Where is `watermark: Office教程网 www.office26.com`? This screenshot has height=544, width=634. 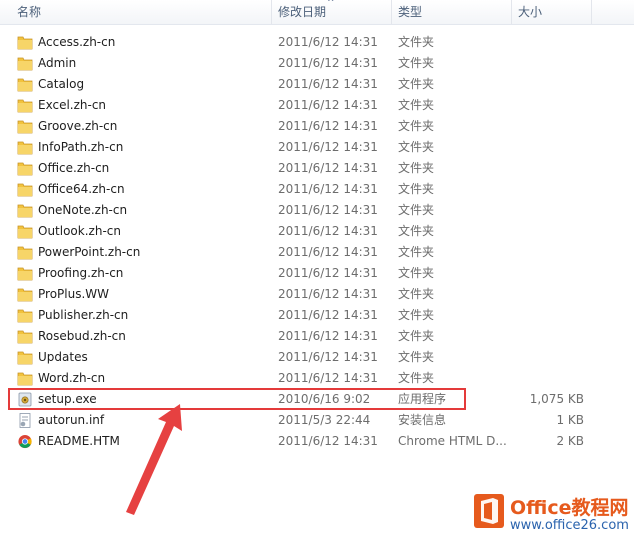
watermark: Office教程网 www.office26.com is located at coordinates (551, 516).